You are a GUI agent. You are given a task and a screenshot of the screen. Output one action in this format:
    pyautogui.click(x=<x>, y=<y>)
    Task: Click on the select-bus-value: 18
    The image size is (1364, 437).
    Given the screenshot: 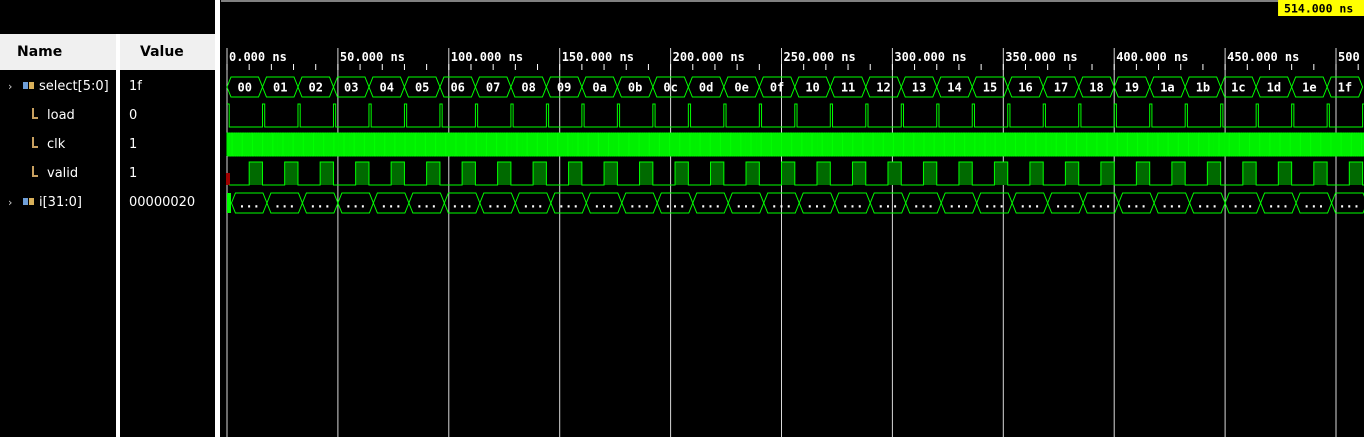 What is the action you would take?
    pyautogui.click(x=1096, y=88)
    